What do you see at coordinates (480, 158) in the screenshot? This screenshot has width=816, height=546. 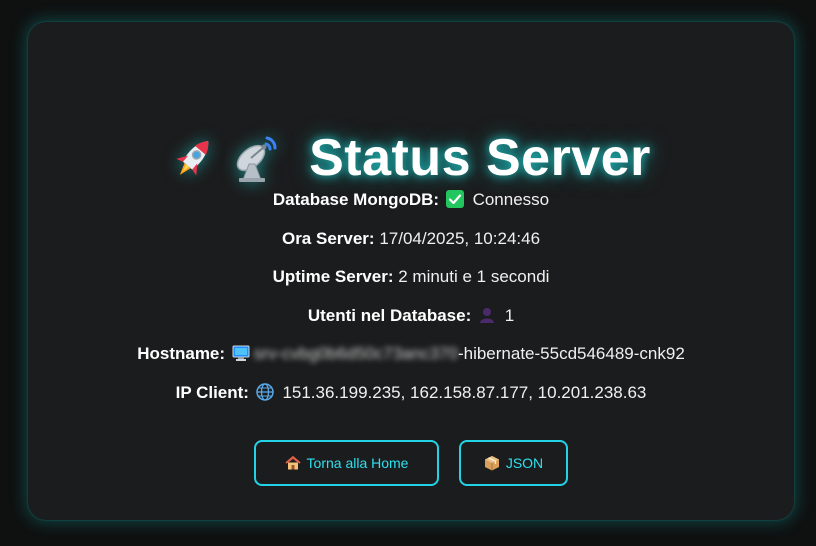 I see `page-title: Status Server` at bounding box center [480, 158].